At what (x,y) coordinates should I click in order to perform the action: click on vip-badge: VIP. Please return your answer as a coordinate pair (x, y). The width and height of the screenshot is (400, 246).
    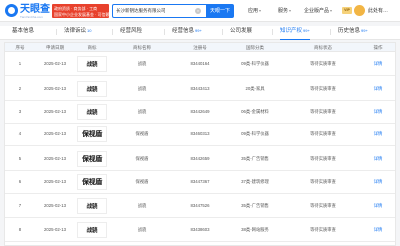
    Looking at the image, I should click on (347, 10).